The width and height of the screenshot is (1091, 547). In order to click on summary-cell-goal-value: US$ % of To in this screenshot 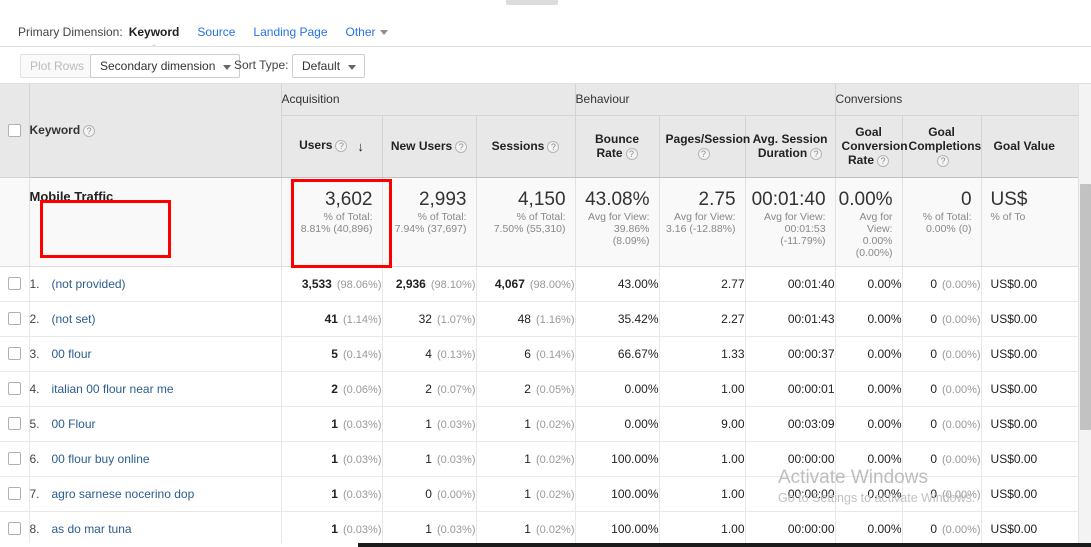, I will do `click(1029, 222)`.